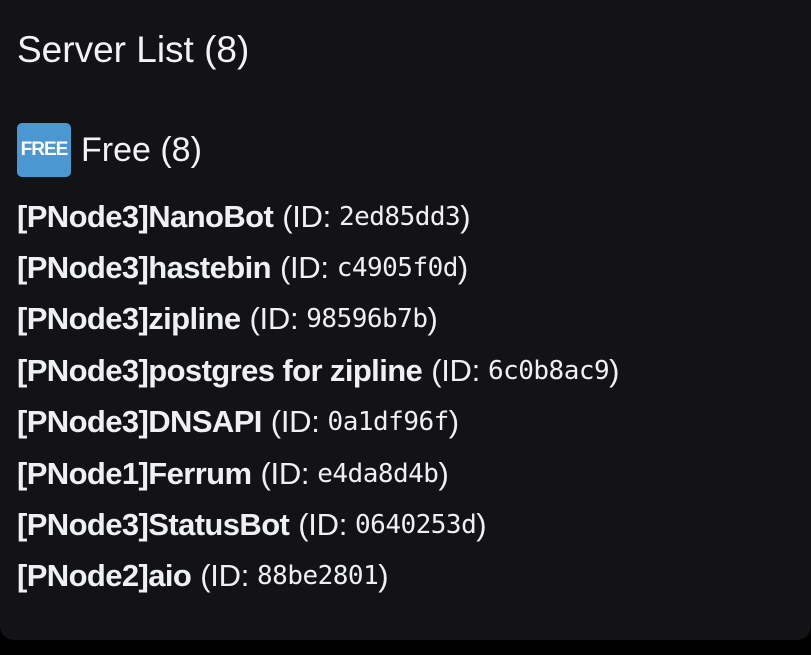  What do you see at coordinates (139, 422) in the screenshot?
I see `server-name: [PNode3]DNSAPI` at bounding box center [139, 422].